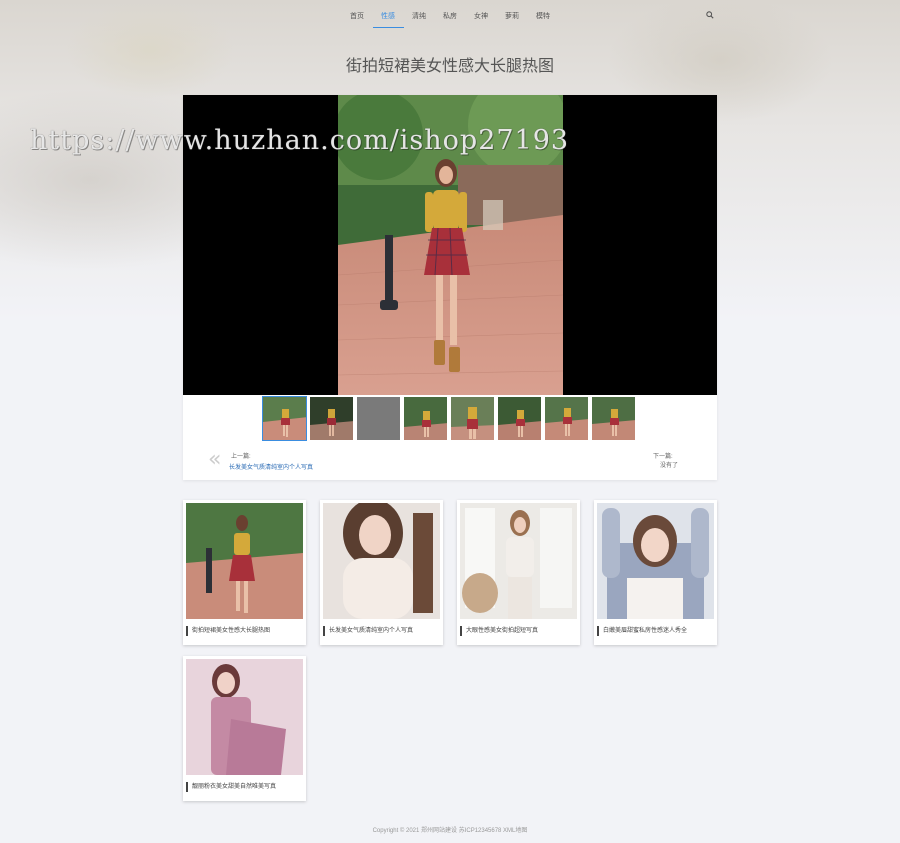 This screenshot has width=900, height=843. What do you see at coordinates (388, 15) in the screenshot?
I see `nav-item-sexy: 性感` at bounding box center [388, 15].